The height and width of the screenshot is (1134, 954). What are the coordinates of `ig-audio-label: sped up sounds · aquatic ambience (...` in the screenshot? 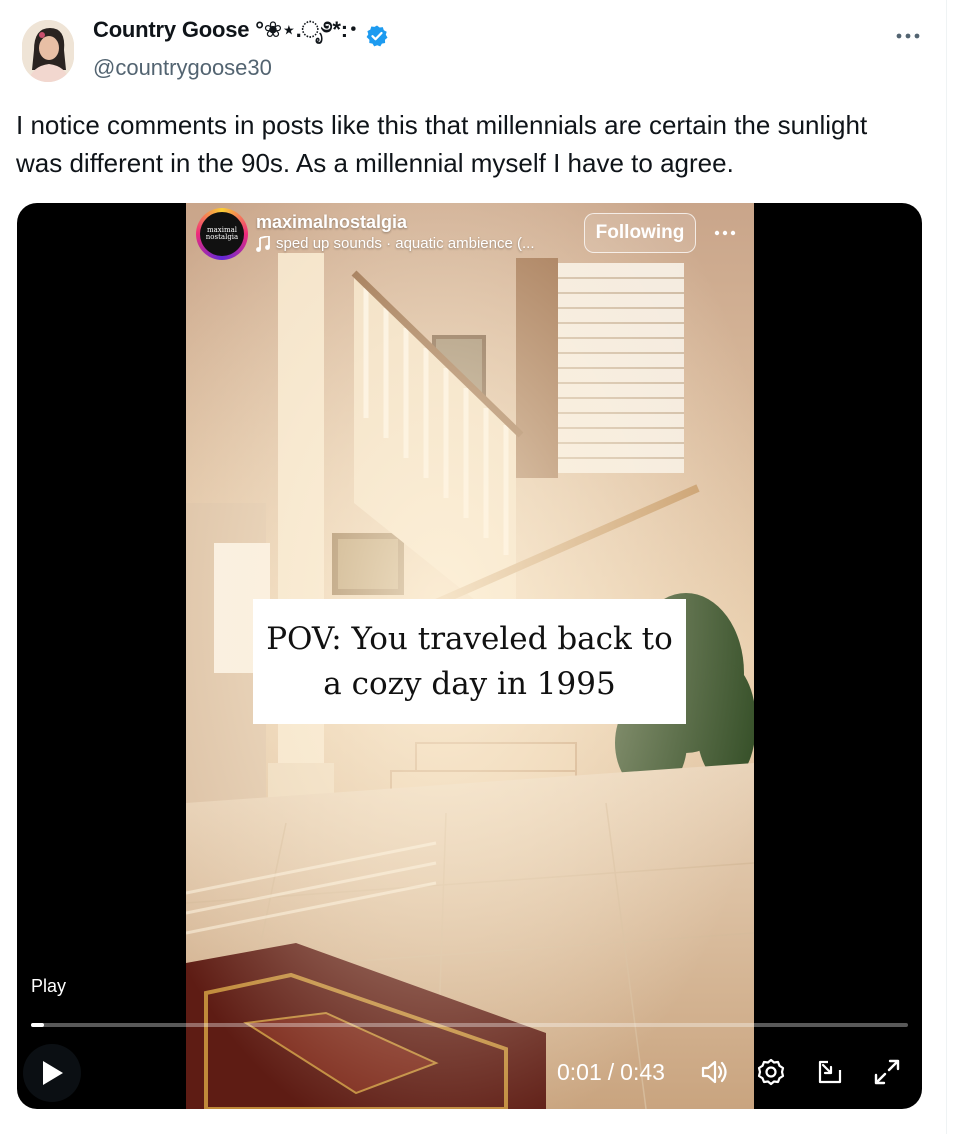 It's located at (405, 243).